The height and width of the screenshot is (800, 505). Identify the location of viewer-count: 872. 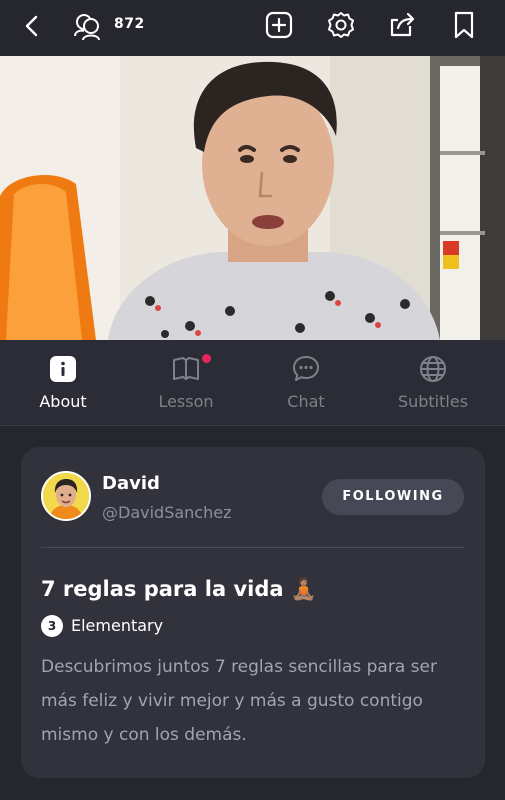
(129, 24).